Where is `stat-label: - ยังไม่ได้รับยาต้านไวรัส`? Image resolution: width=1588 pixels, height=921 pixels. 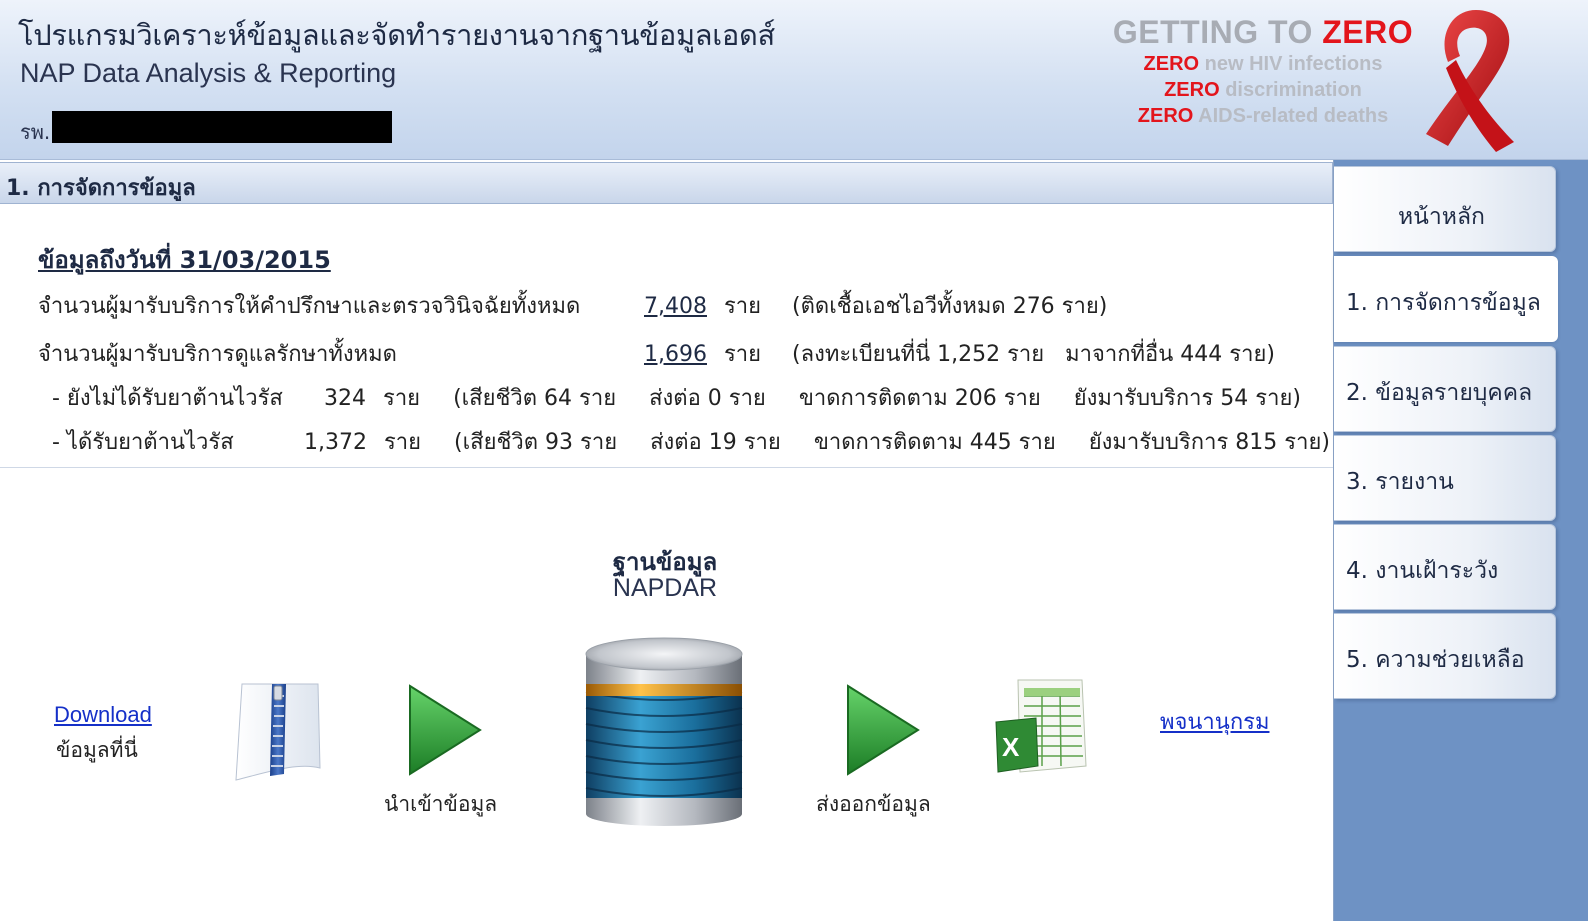
stat-label: - ยังไม่ได้รับยาต้านไวรัส is located at coordinates (167, 398).